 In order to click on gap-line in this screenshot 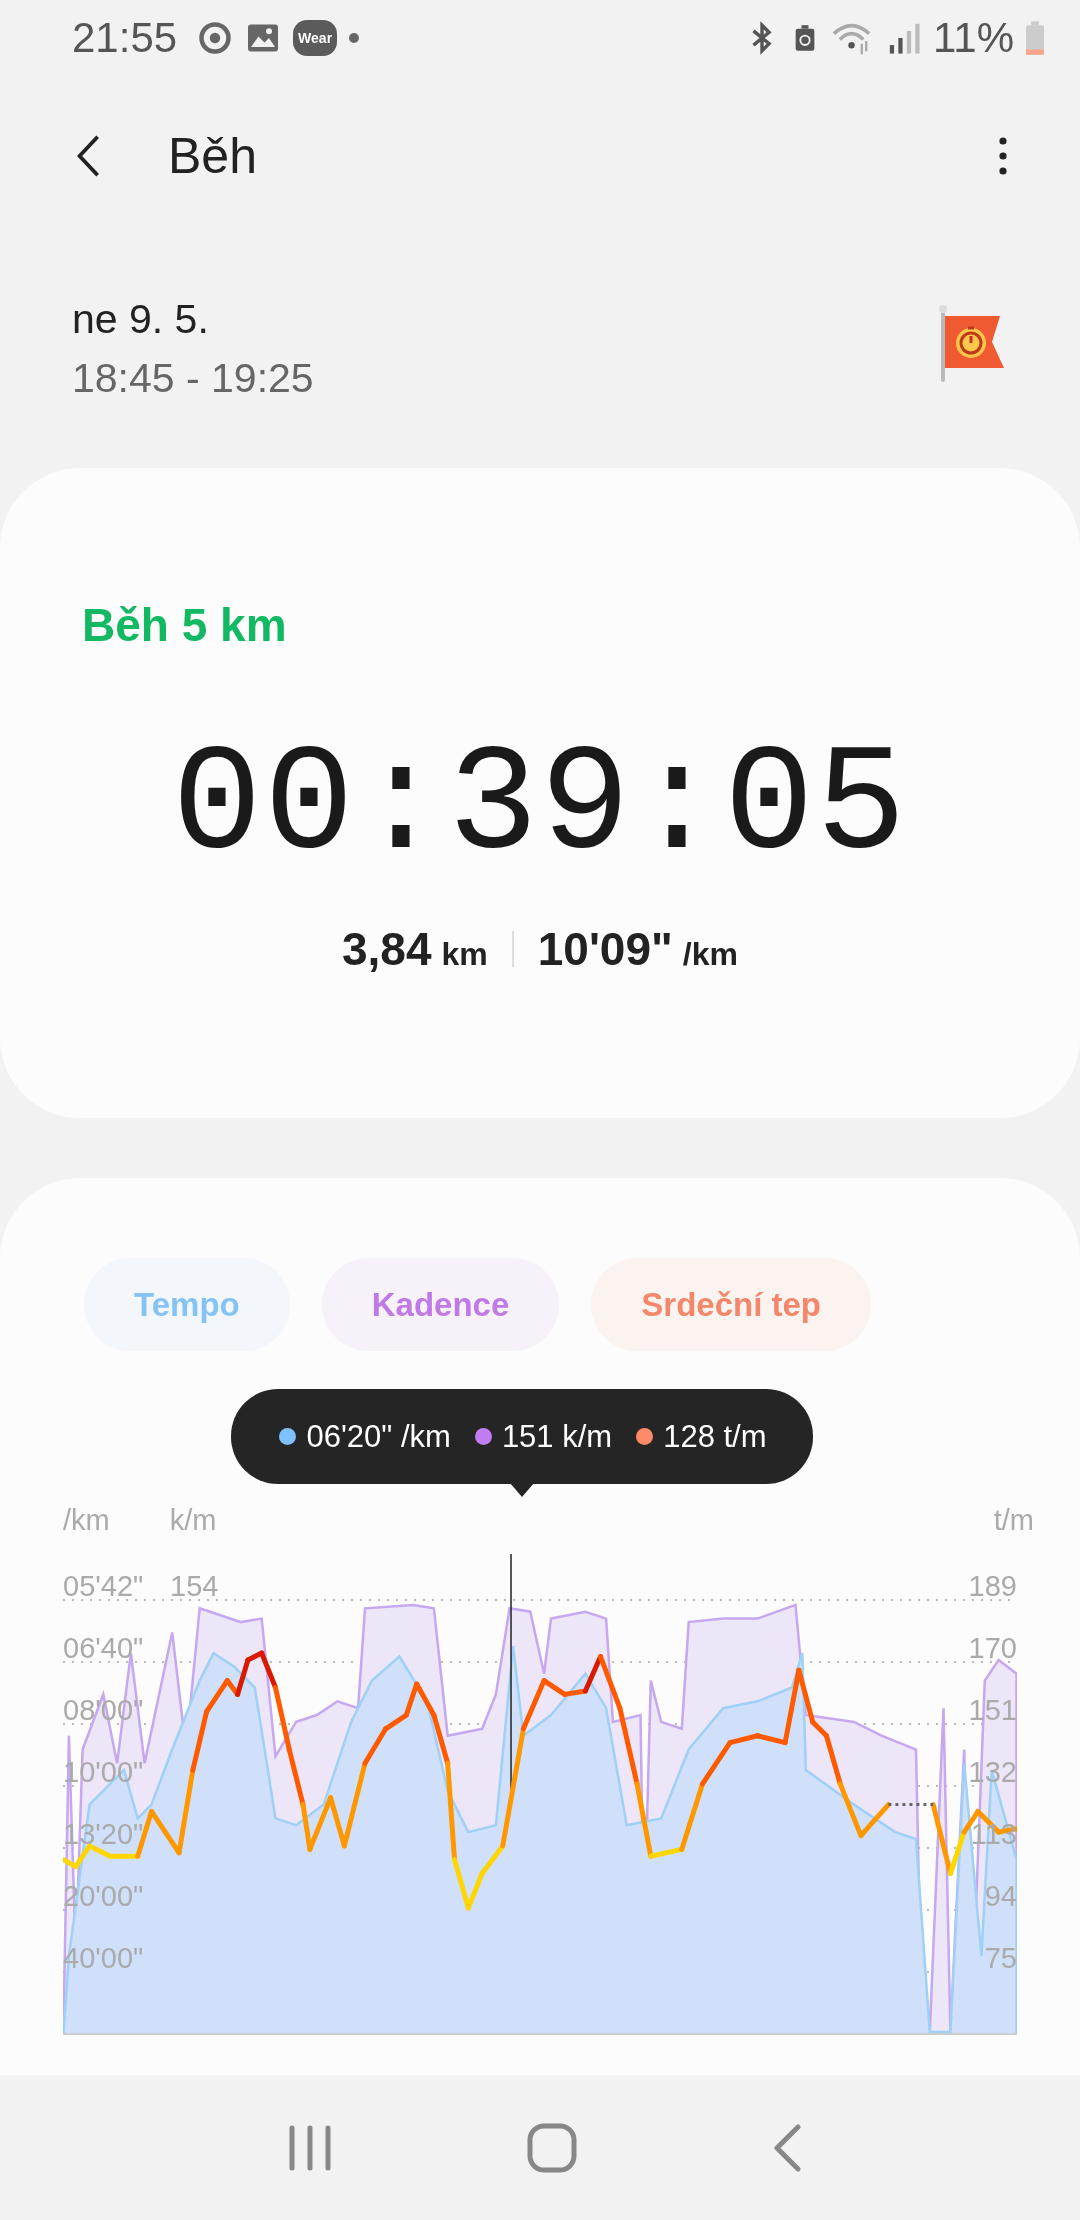, I will do `click(911, 1805)`.